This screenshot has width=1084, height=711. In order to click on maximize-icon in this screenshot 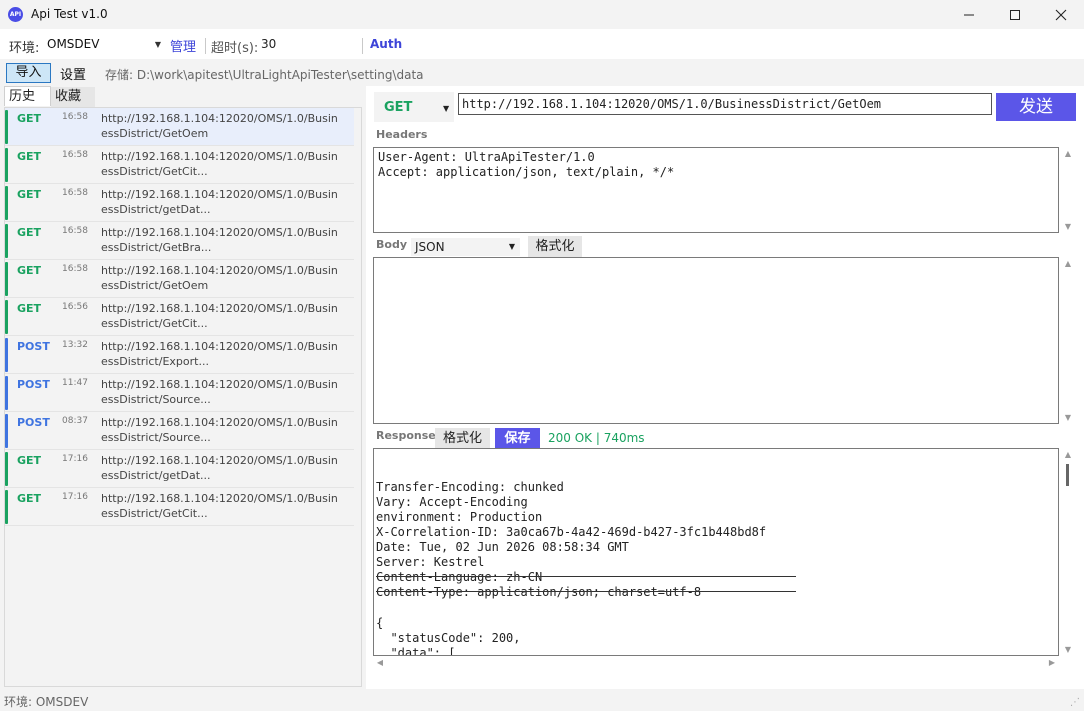, I will do `click(1015, 14)`.